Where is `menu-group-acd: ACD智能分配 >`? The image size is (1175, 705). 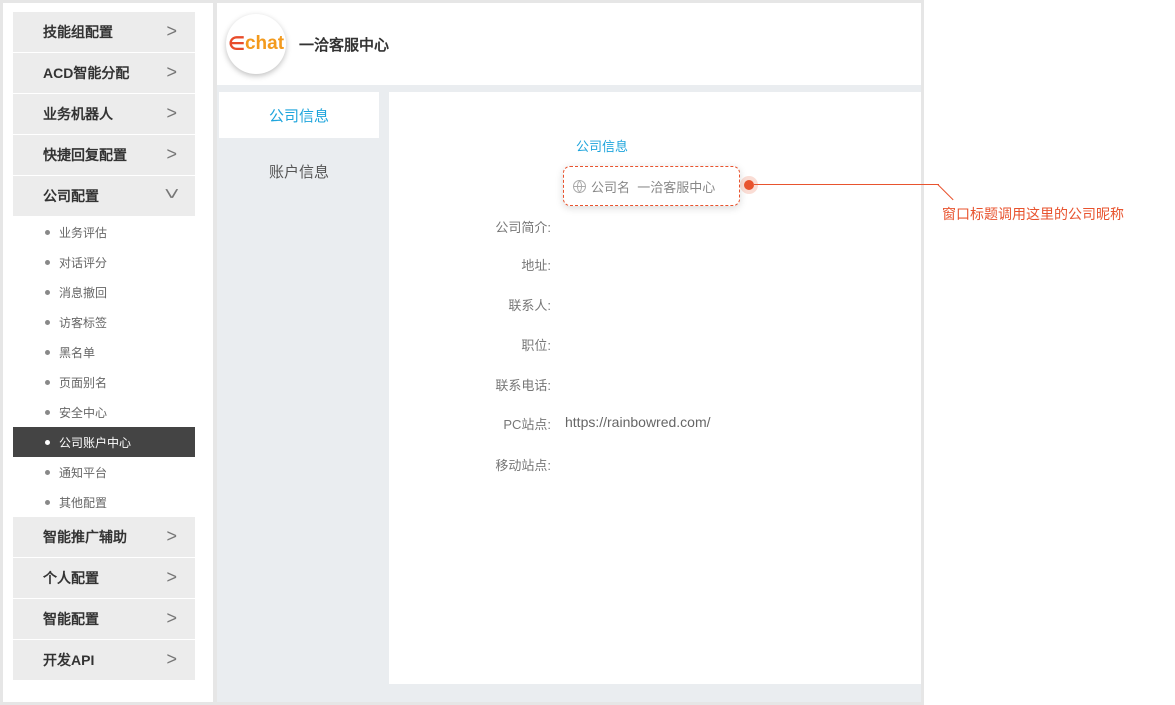
menu-group-acd: ACD智能分配 > is located at coordinates (104, 73).